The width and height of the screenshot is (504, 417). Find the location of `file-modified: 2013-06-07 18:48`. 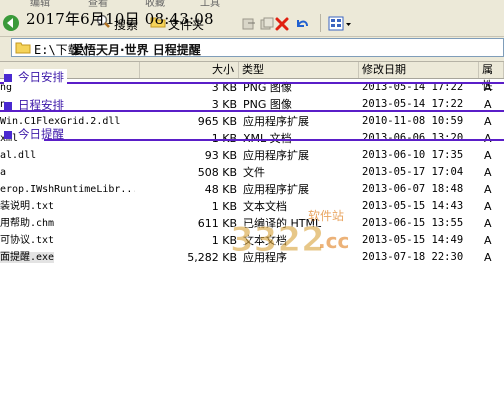

file-modified: 2013-06-07 18:48 is located at coordinates (413, 189).